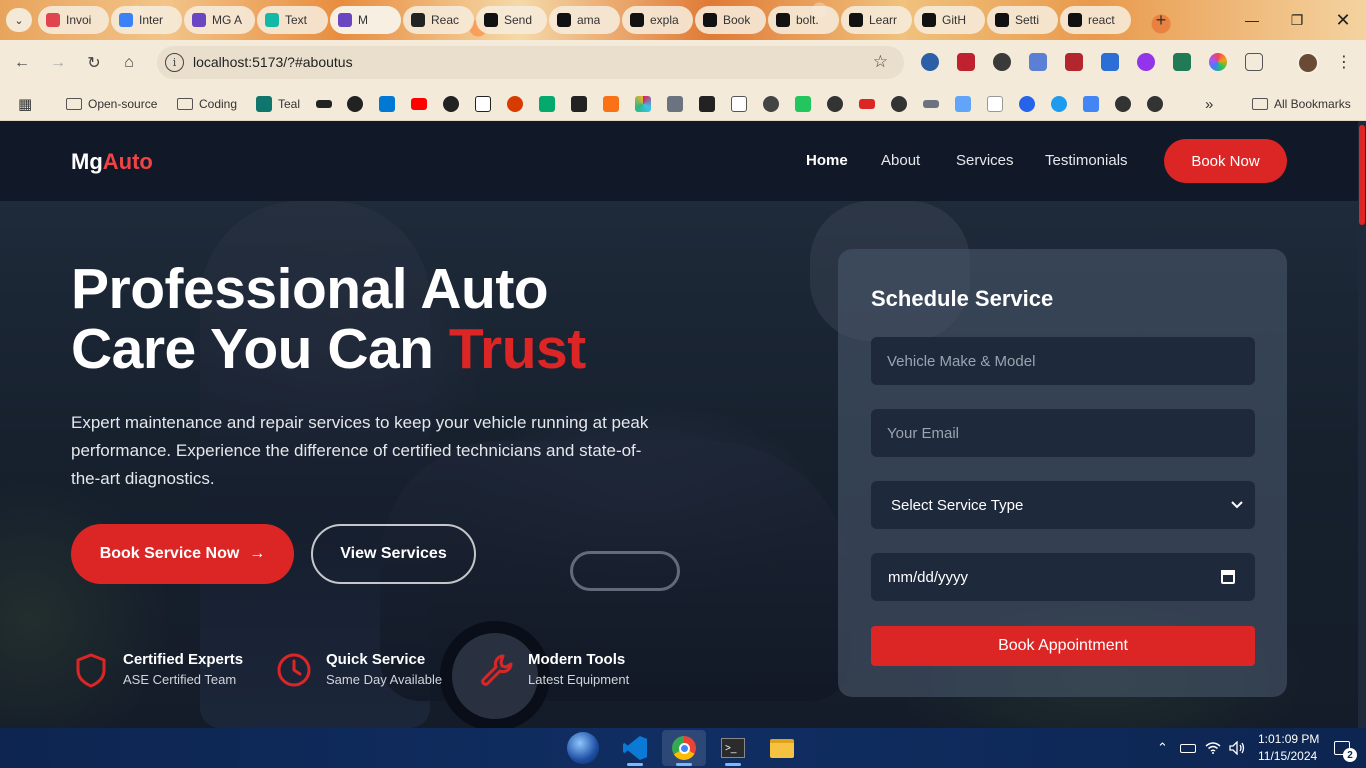 This screenshot has height=768, width=1366. What do you see at coordinates (451, 104) in the screenshot?
I see `bookmark-openai` at bounding box center [451, 104].